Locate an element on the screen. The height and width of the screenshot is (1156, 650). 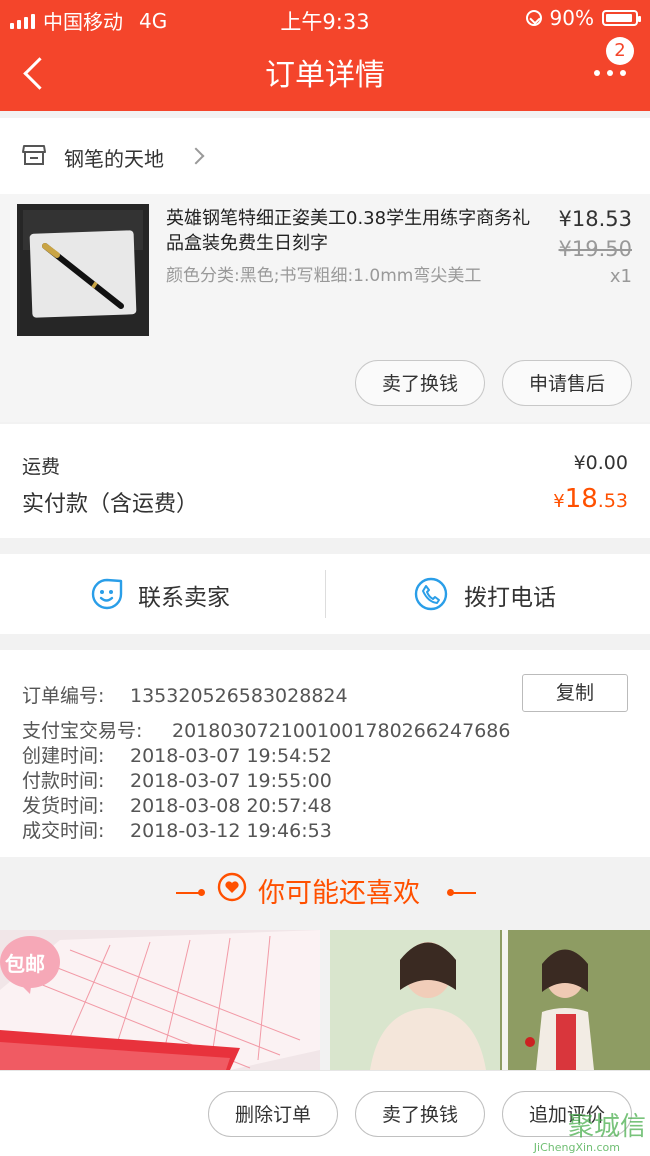
shipped-time-value: 2018-03-08 20:57:48 is located at coordinates (231, 806).